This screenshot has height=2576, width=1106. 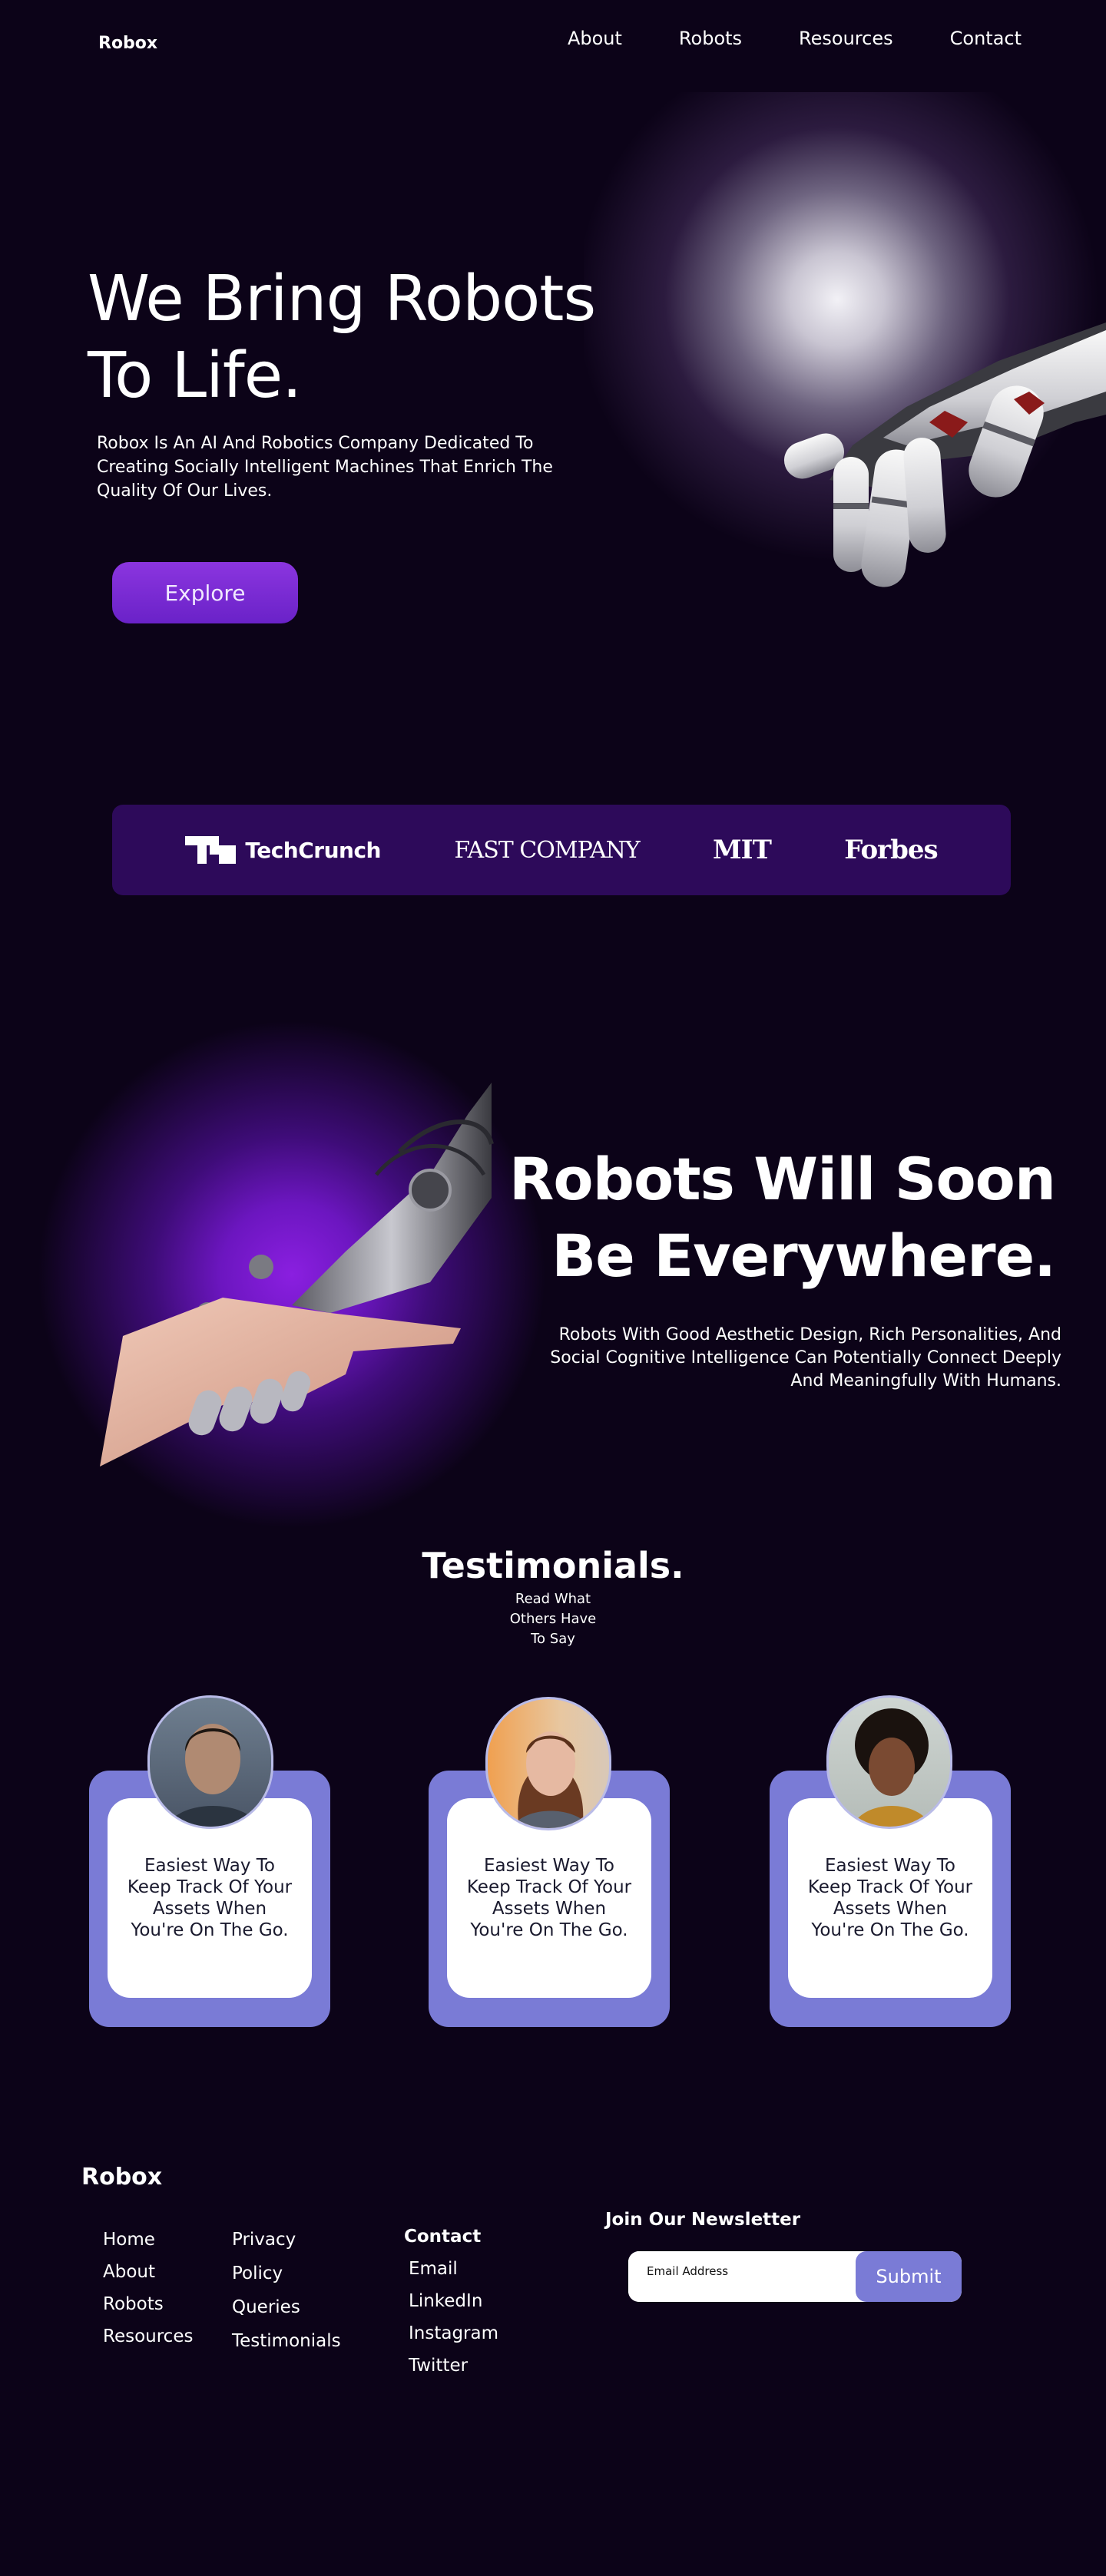 What do you see at coordinates (909, 2276) in the screenshot?
I see `submit-button: Submit` at bounding box center [909, 2276].